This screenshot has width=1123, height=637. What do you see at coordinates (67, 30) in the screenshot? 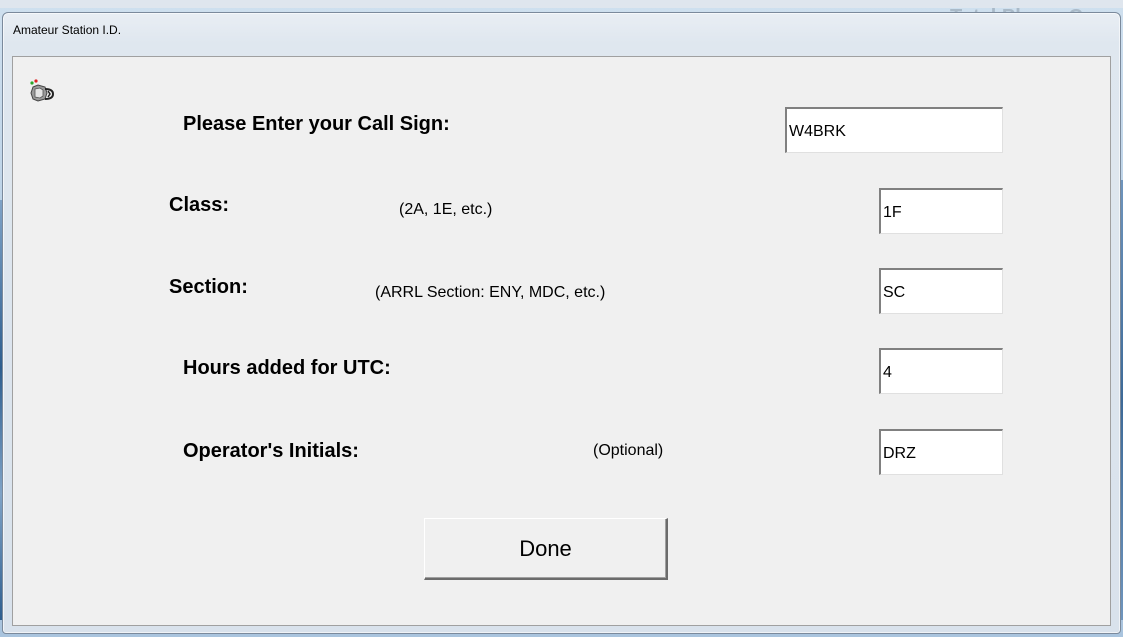
I see `window-title: Amateur Station I.D.` at bounding box center [67, 30].